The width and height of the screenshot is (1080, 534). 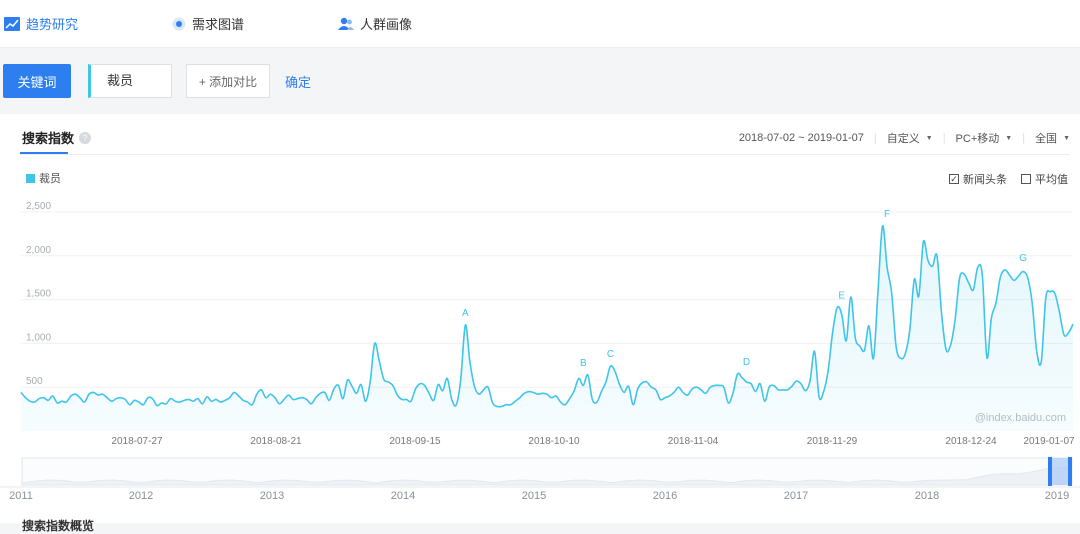 What do you see at coordinates (386, 24) in the screenshot?
I see `nav-tab-label: 人群画像` at bounding box center [386, 24].